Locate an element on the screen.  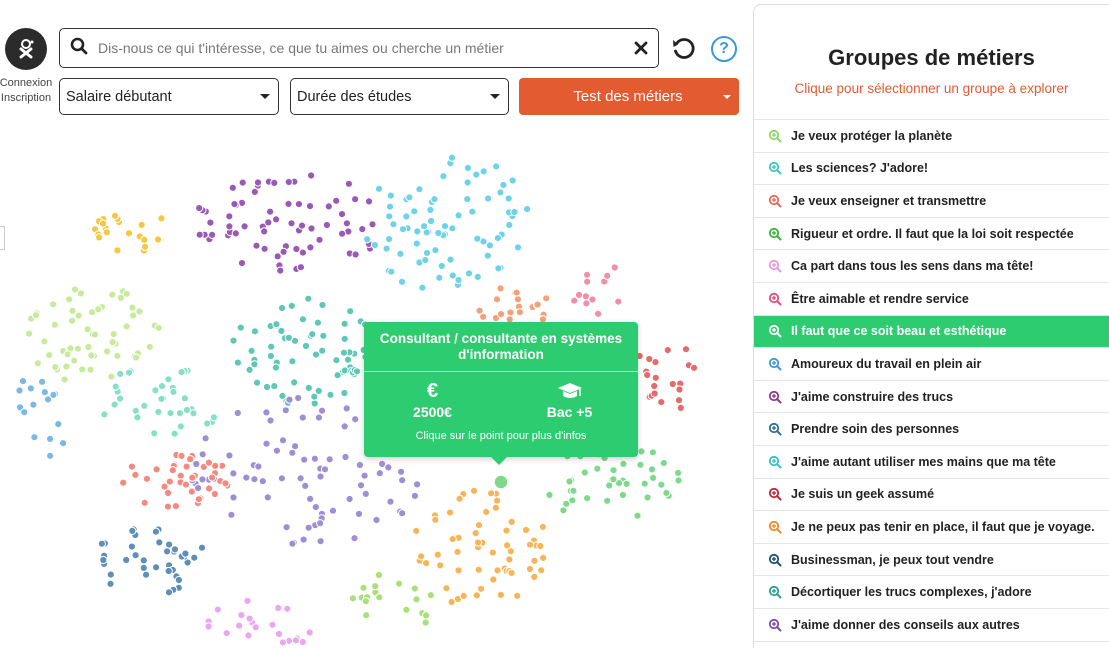
group-item: Je suis un geek assumé is located at coordinates (931, 495).